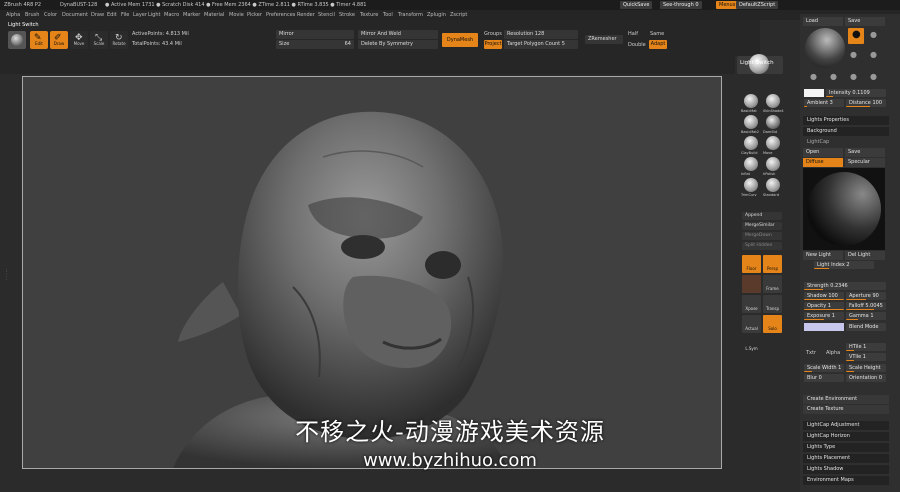  Describe the element at coordinates (637, 45) in the screenshot. I see `double-button: Double` at that location.